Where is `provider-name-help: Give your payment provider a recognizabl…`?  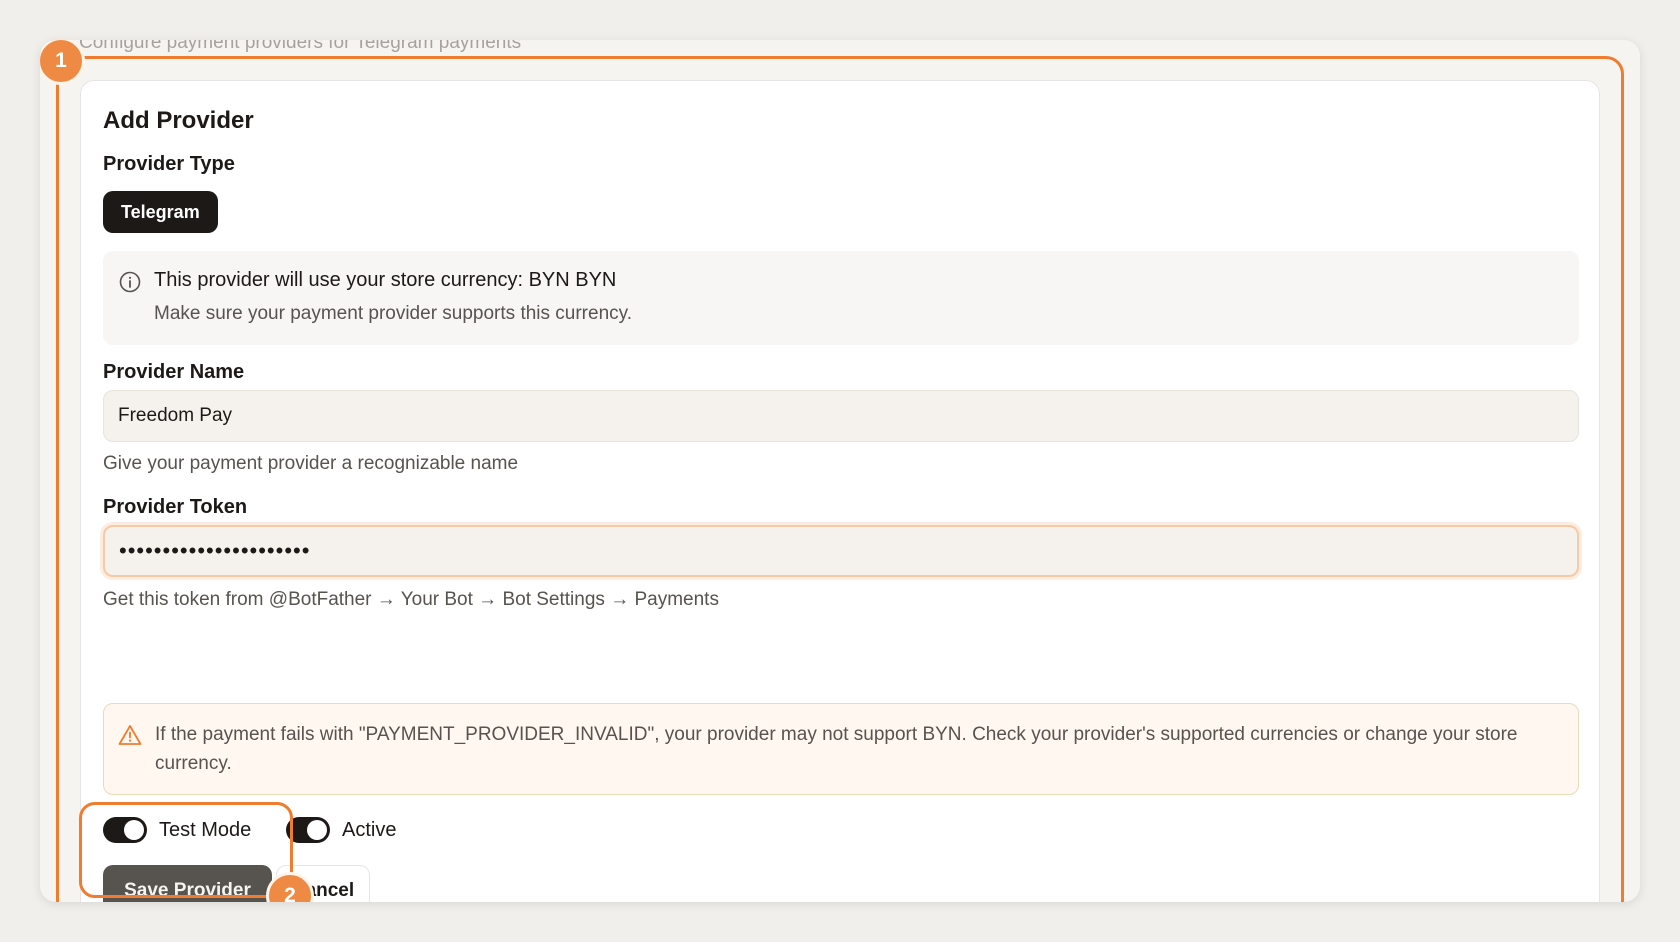 provider-name-help: Give your payment provider a recognizabl… is located at coordinates (311, 463).